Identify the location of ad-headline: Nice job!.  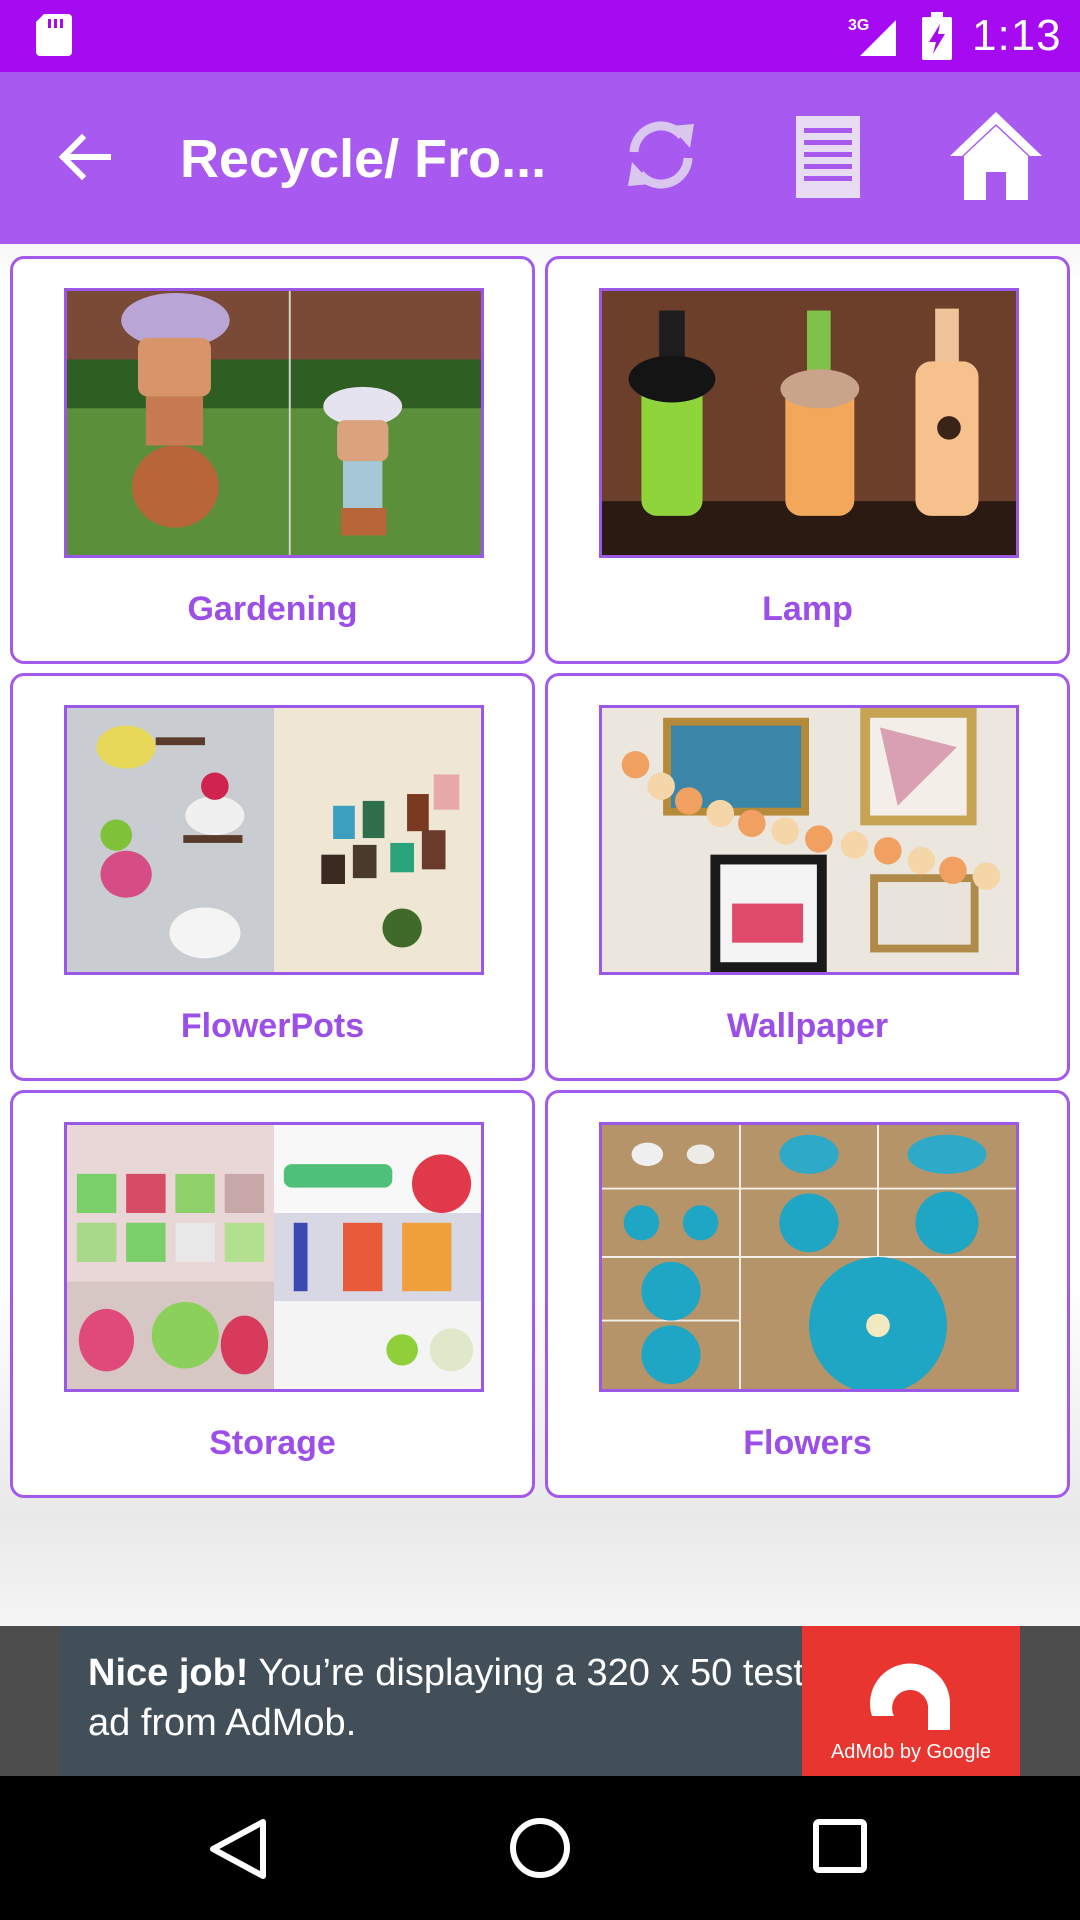
(168, 1673).